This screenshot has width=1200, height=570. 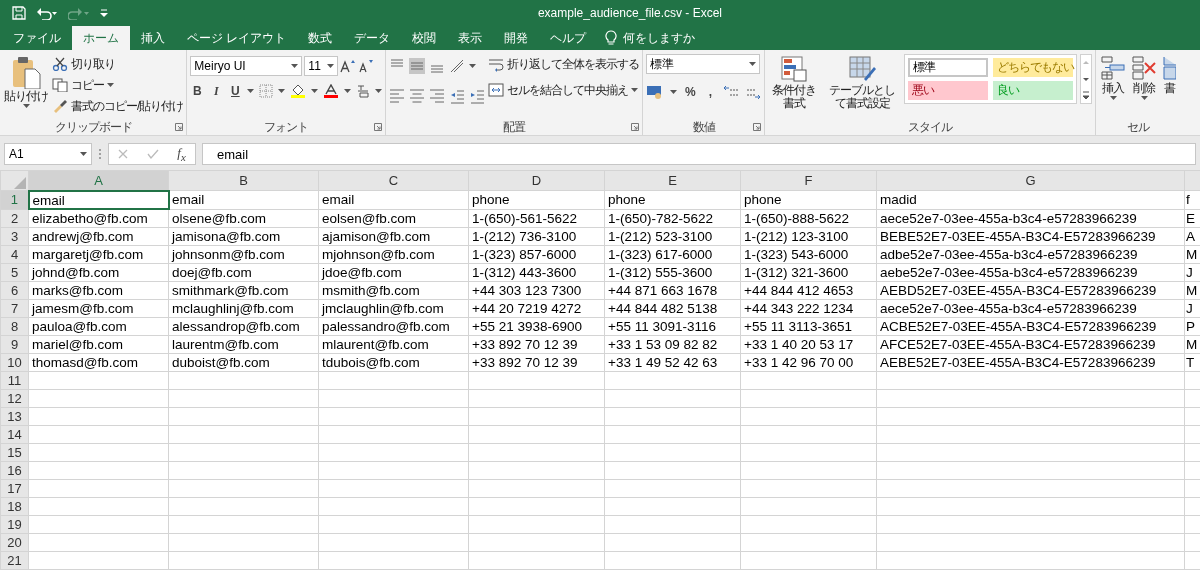 What do you see at coordinates (118, 64) in the screenshot?
I see `ribbon-button: 切り取り` at bounding box center [118, 64].